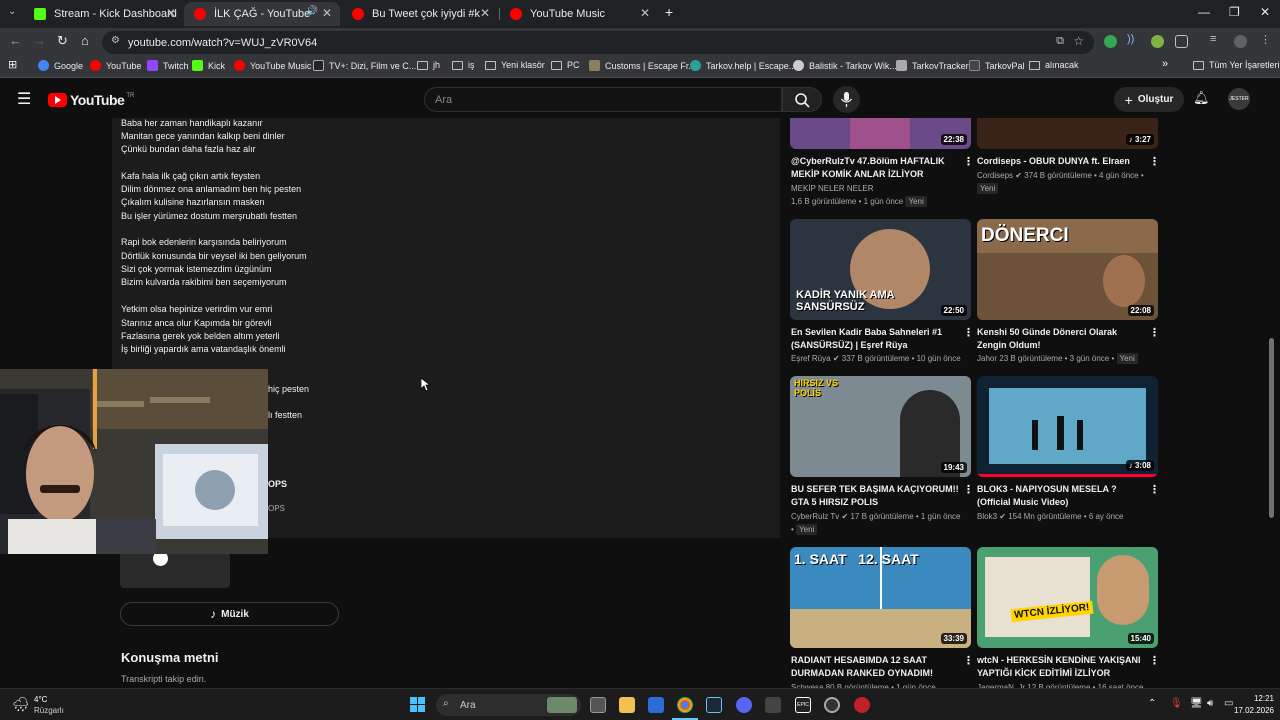 The width and height of the screenshot is (1280, 720). What do you see at coordinates (115, 65) in the screenshot?
I see `bookmark-youtube: YouTube` at bounding box center [115, 65].